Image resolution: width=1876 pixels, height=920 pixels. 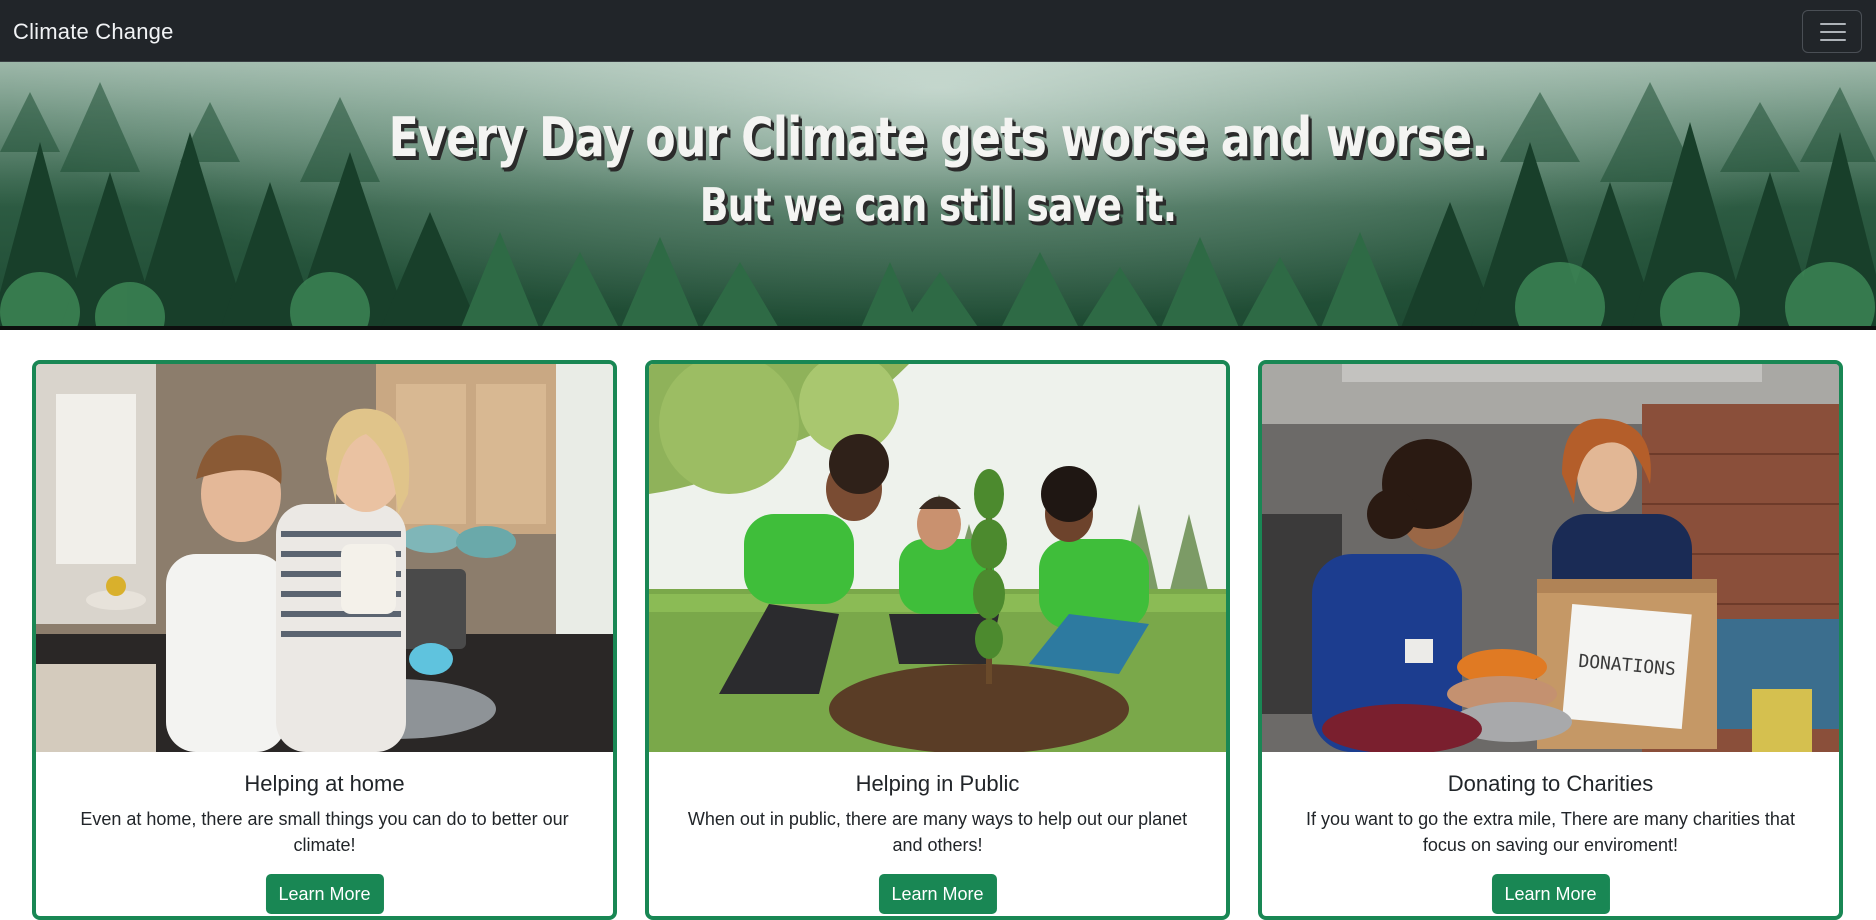 What do you see at coordinates (93, 32) in the screenshot?
I see `navbar-brand: Climate Change` at bounding box center [93, 32].